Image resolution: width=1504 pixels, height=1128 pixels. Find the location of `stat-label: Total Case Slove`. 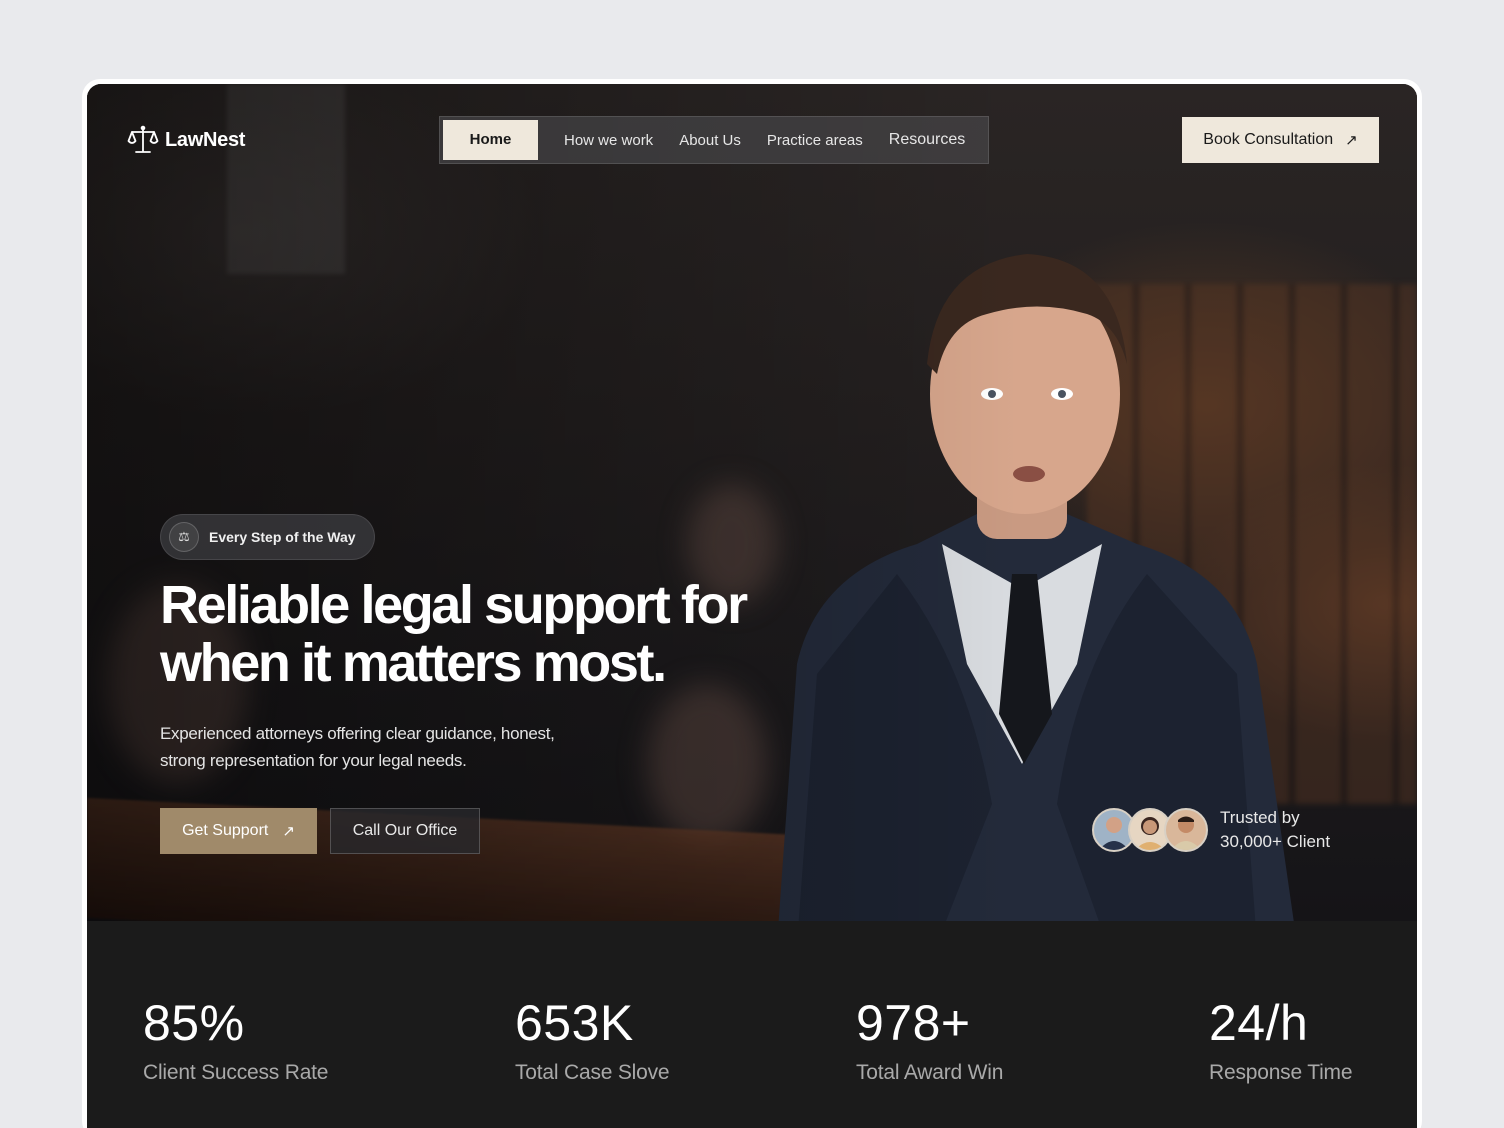

stat-label: Total Case Slove is located at coordinates (592, 1072).